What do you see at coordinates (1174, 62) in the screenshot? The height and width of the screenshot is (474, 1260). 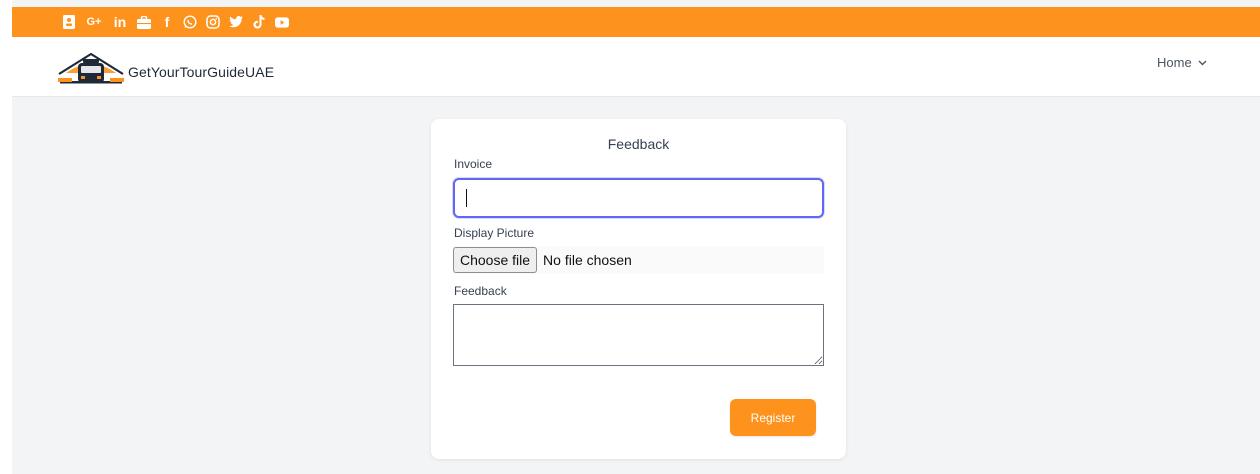 I see `nav-home-label: Home` at bounding box center [1174, 62].